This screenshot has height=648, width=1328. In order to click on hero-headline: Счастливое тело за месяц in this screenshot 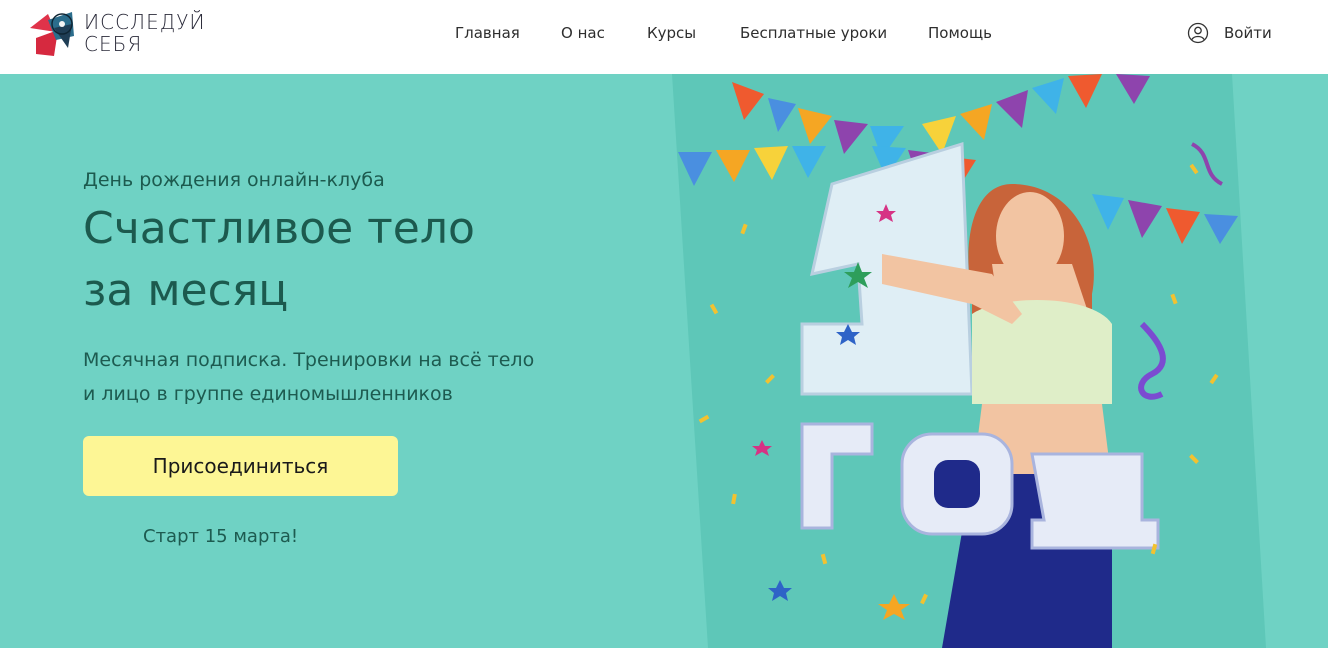, I will do `click(333, 260)`.